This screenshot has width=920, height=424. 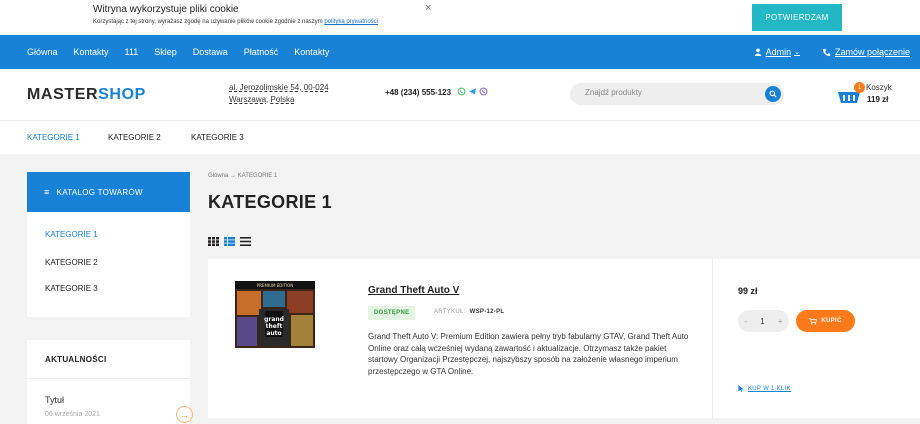 What do you see at coordinates (797, 52) in the screenshot?
I see `chevron-down-icon: ⌄` at bounding box center [797, 52].